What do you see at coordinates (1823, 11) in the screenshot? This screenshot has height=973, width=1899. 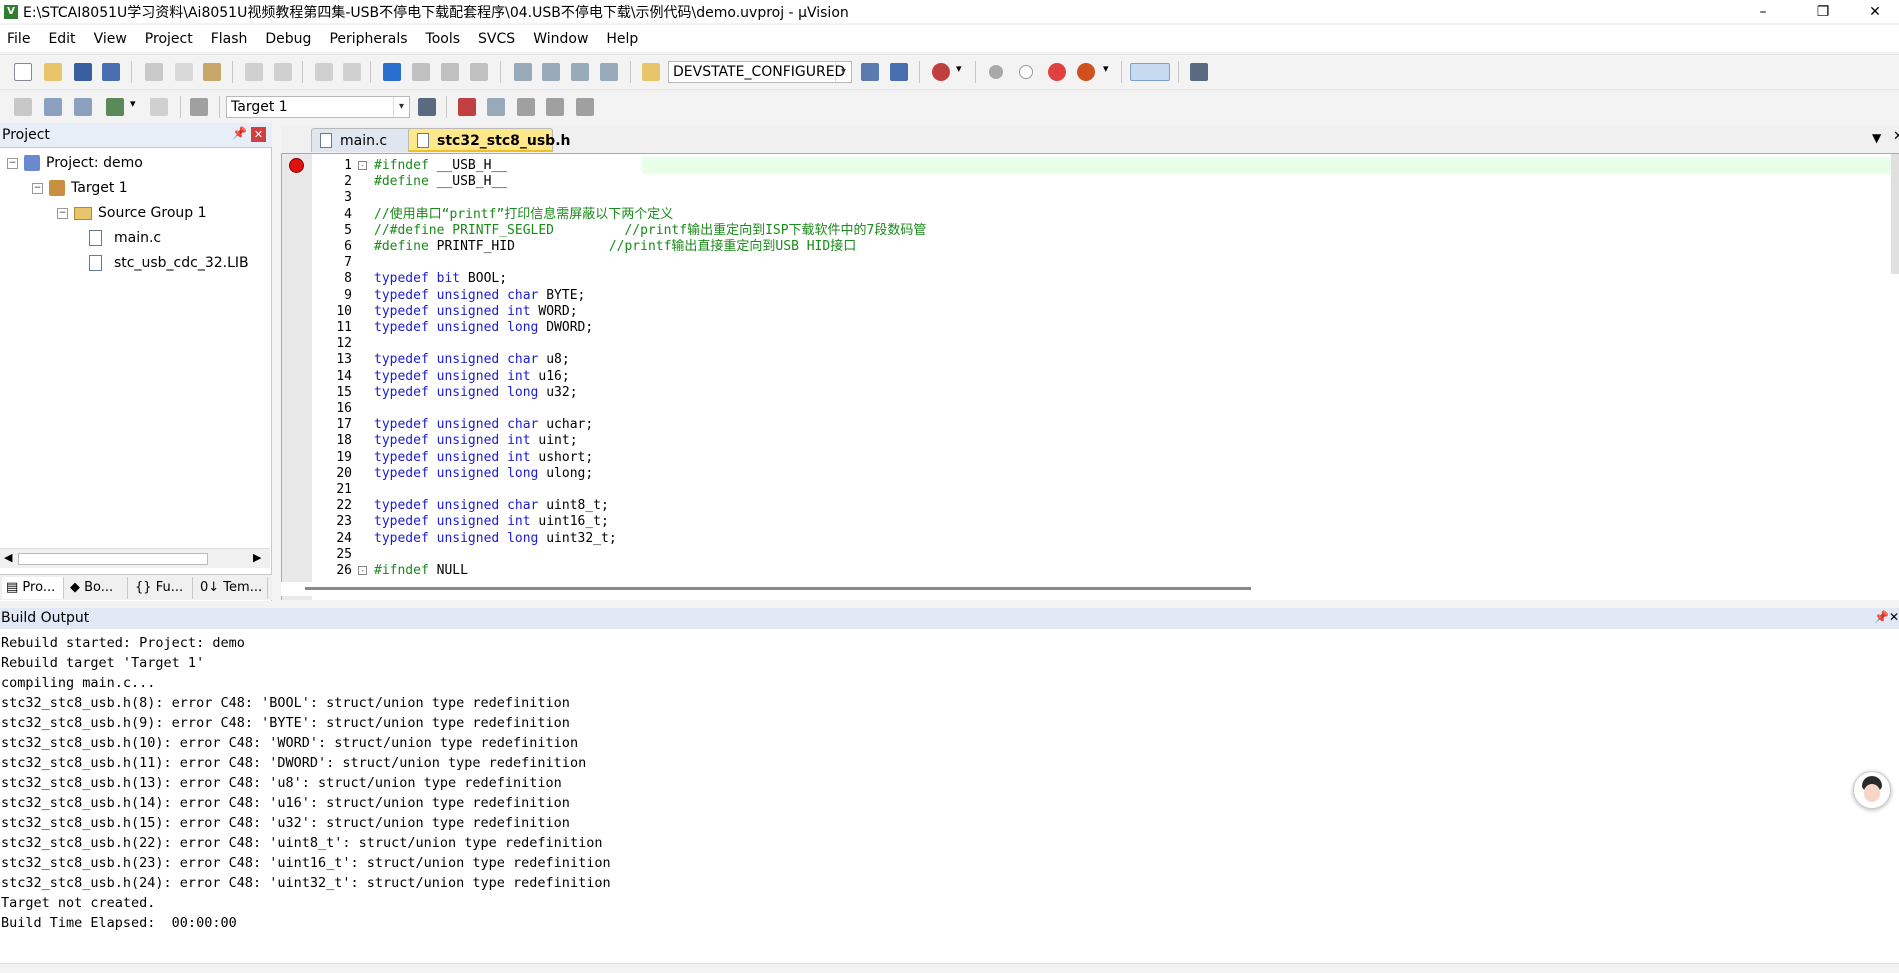 I see `maximize-button: ❐` at bounding box center [1823, 11].